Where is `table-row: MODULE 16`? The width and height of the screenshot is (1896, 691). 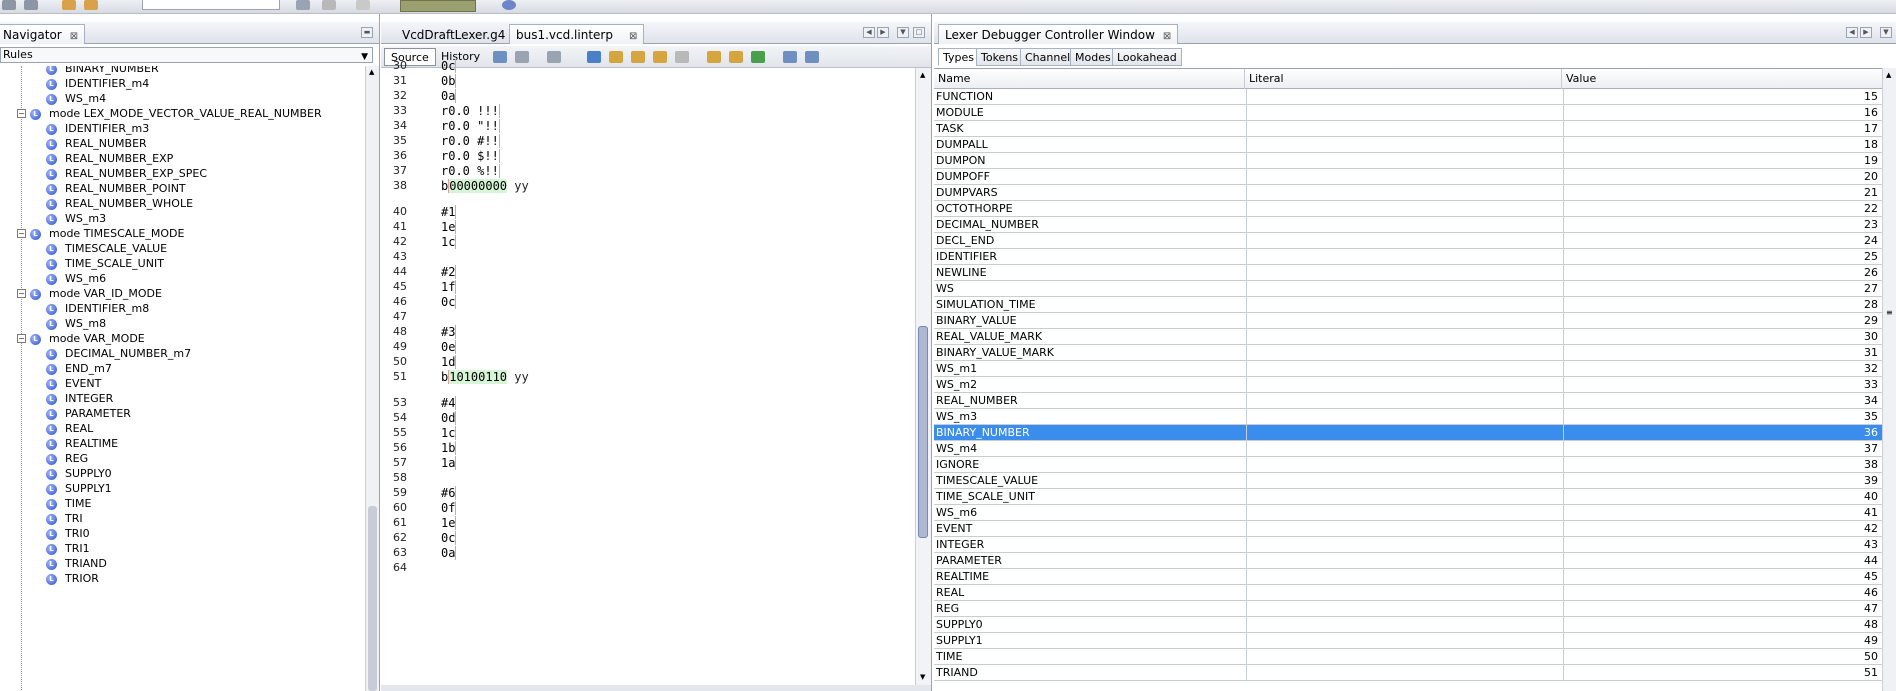 table-row: MODULE 16 is located at coordinates (1408, 113).